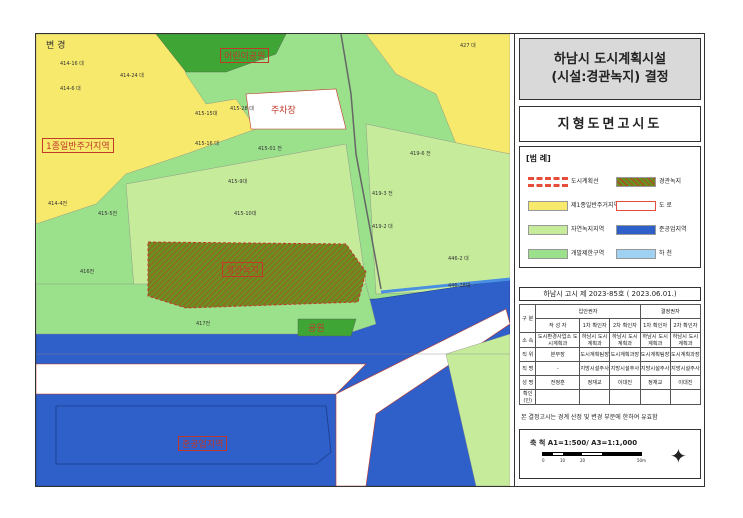  Describe the element at coordinates (670, 181) in the screenshot. I see `legend-label: 경관녹지` at that location.